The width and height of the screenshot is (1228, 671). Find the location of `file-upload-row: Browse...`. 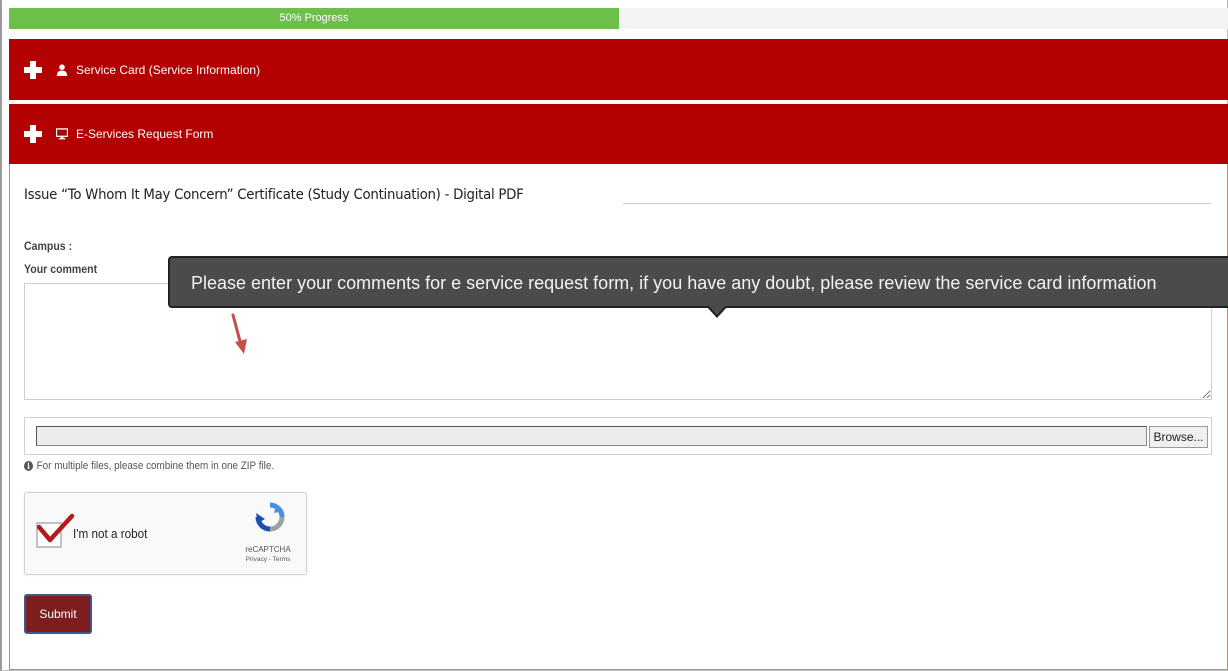

file-upload-row: Browse... is located at coordinates (618, 436).